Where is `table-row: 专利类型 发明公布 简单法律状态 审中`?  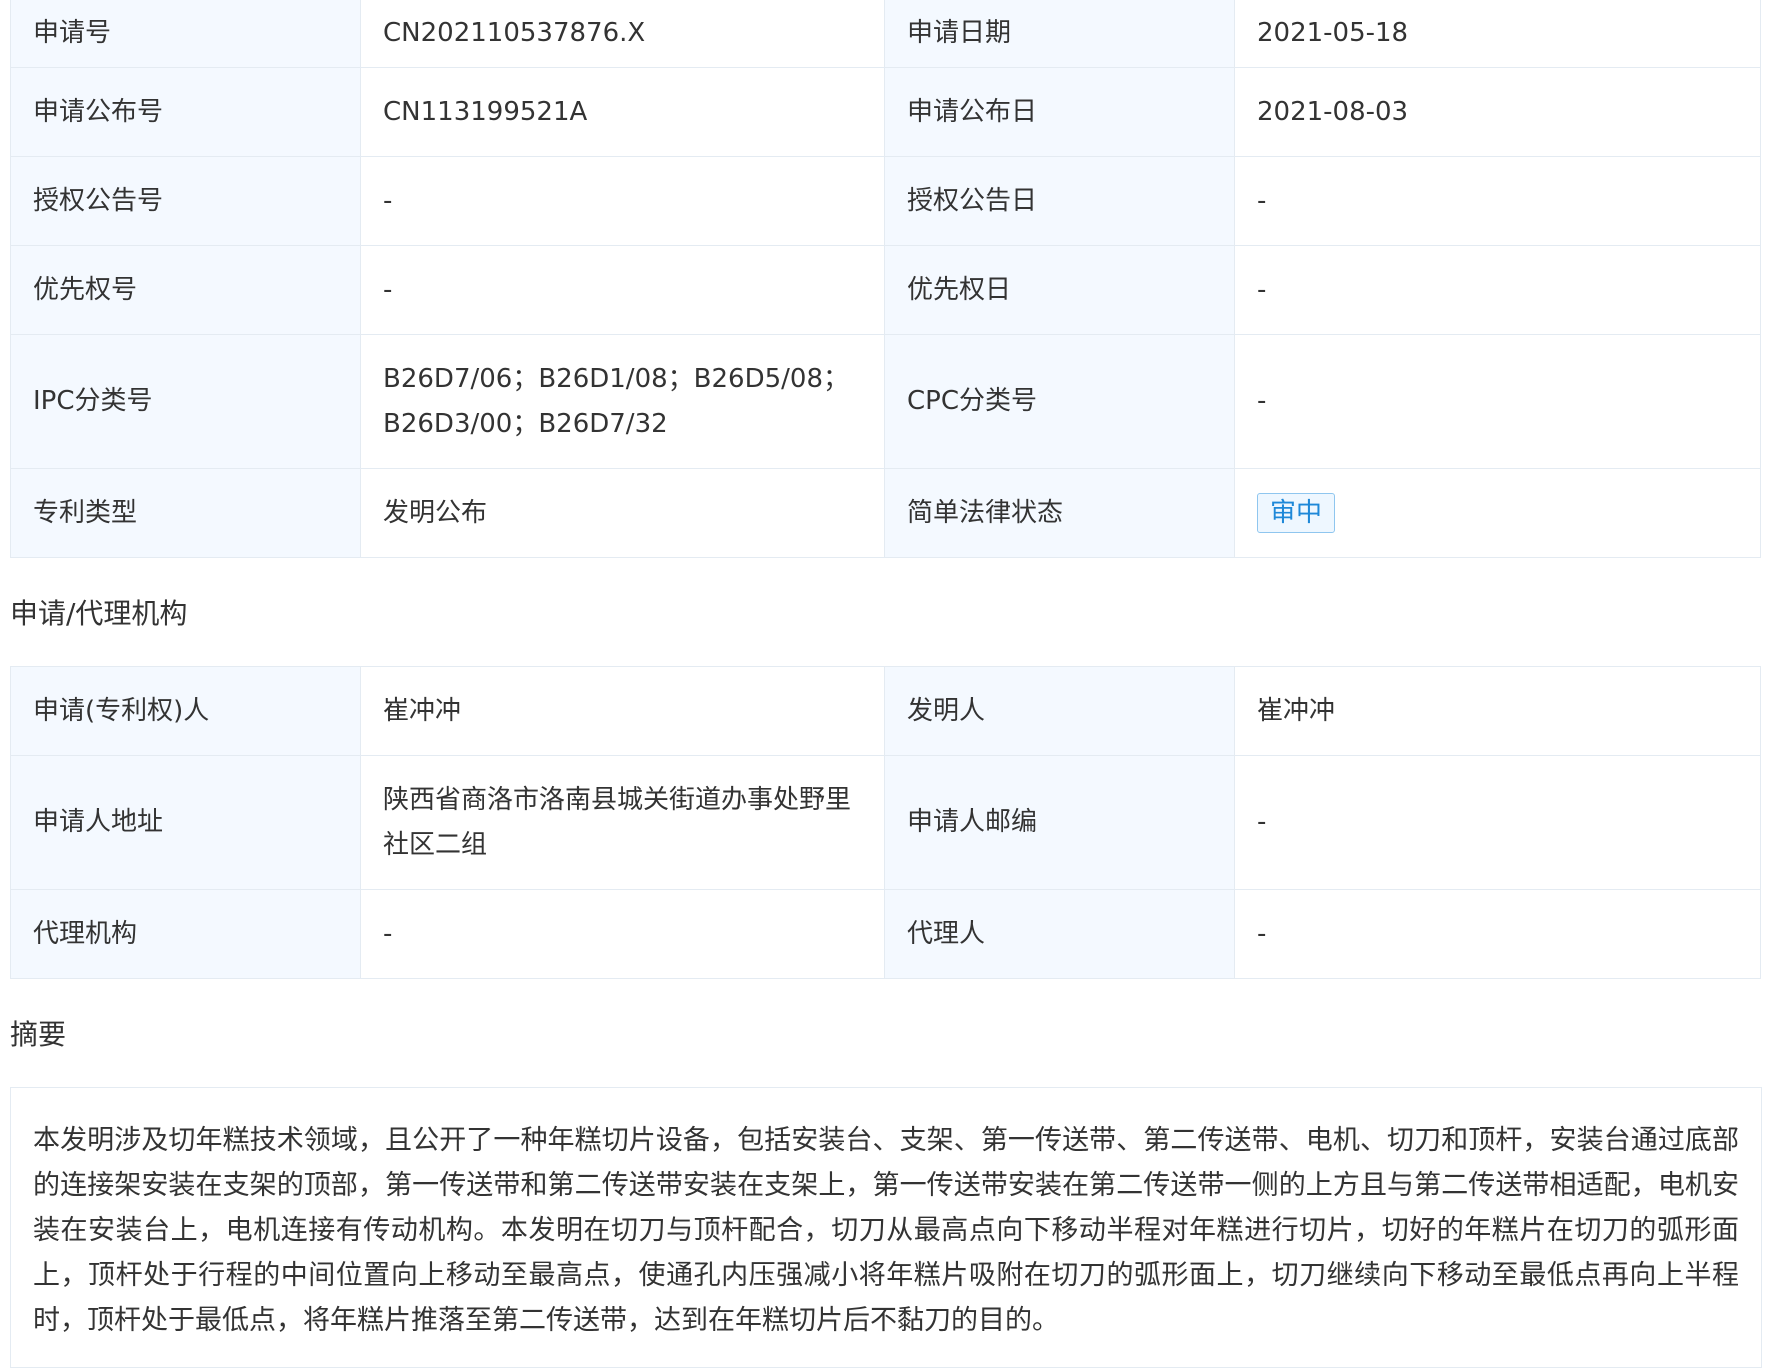
table-row: 专利类型 发明公布 简单法律状态 审中 is located at coordinates (885, 513).